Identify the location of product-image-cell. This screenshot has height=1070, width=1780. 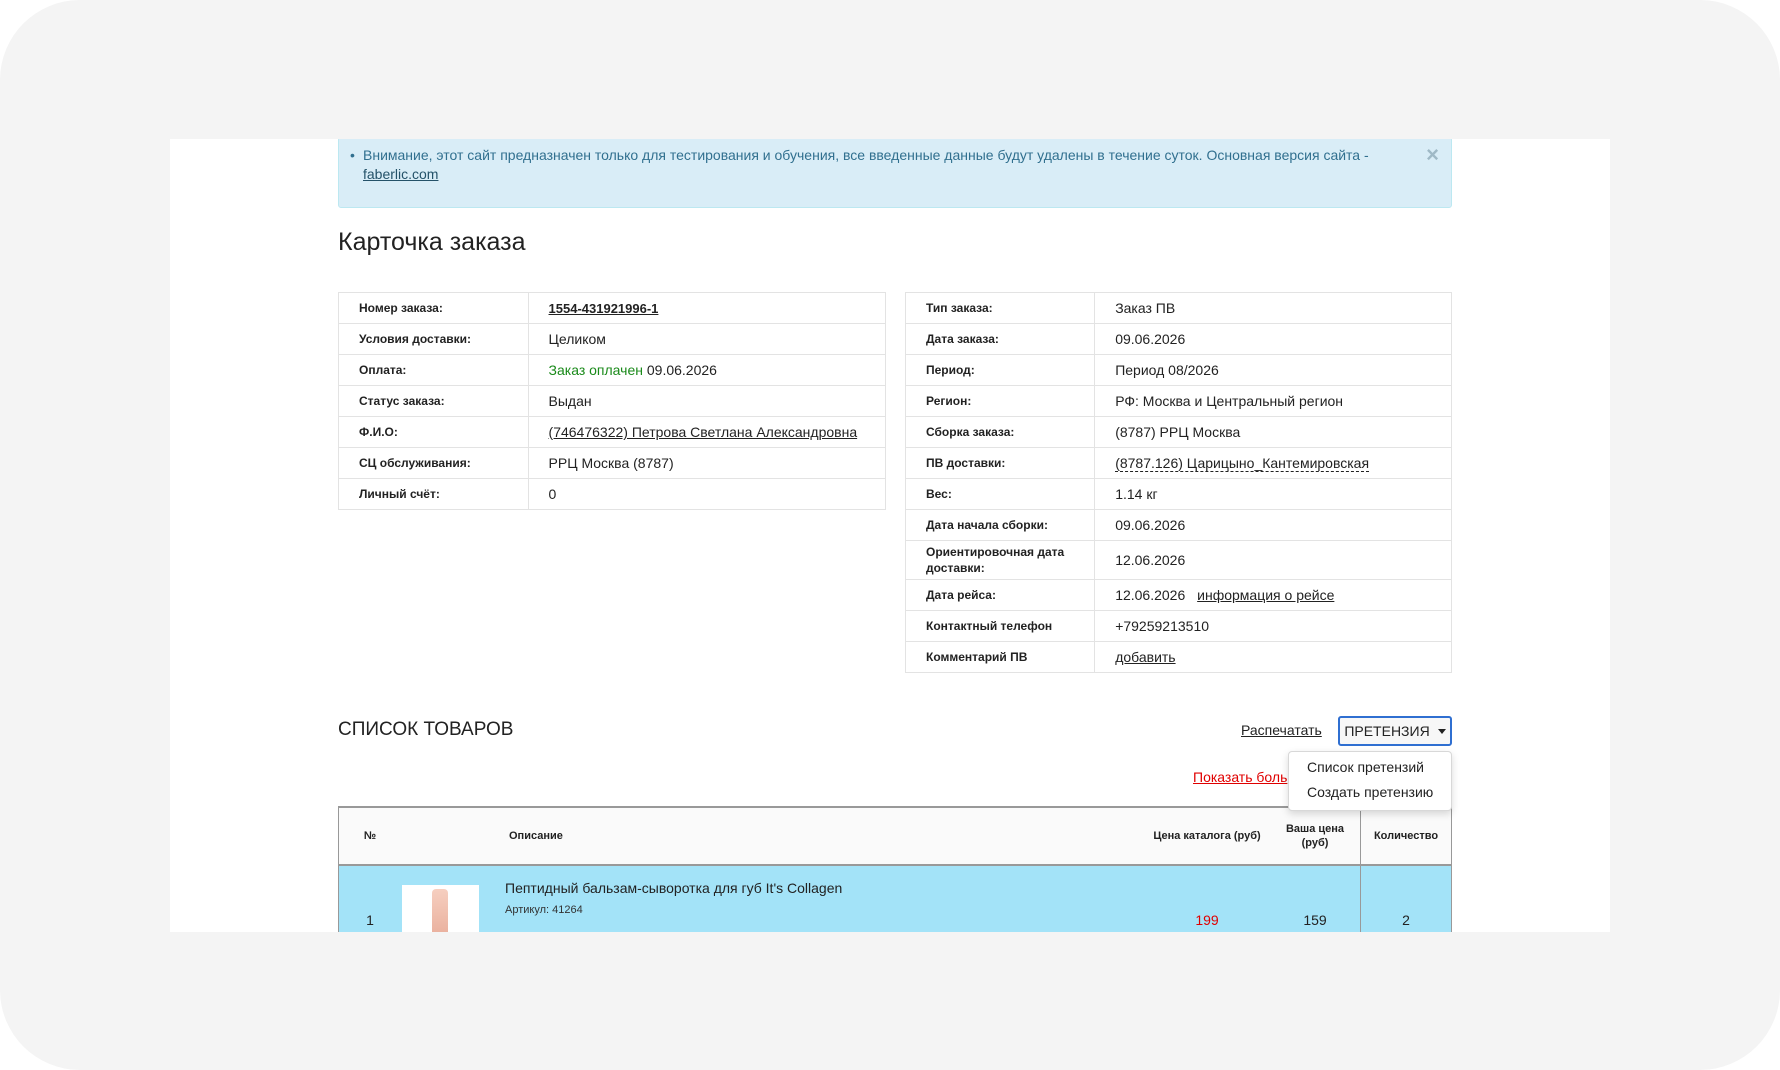
(452, 898).